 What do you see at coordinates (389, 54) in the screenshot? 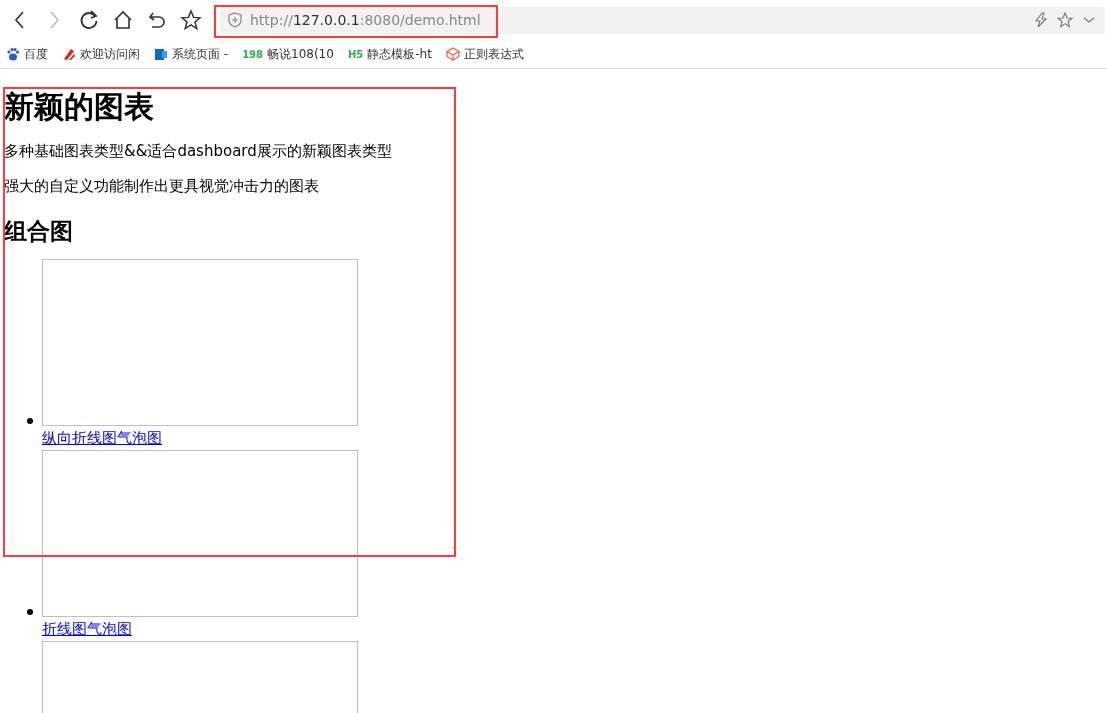
I see `bookmark-item: H5 静态模板-ht` at bounding box center [389, 54].